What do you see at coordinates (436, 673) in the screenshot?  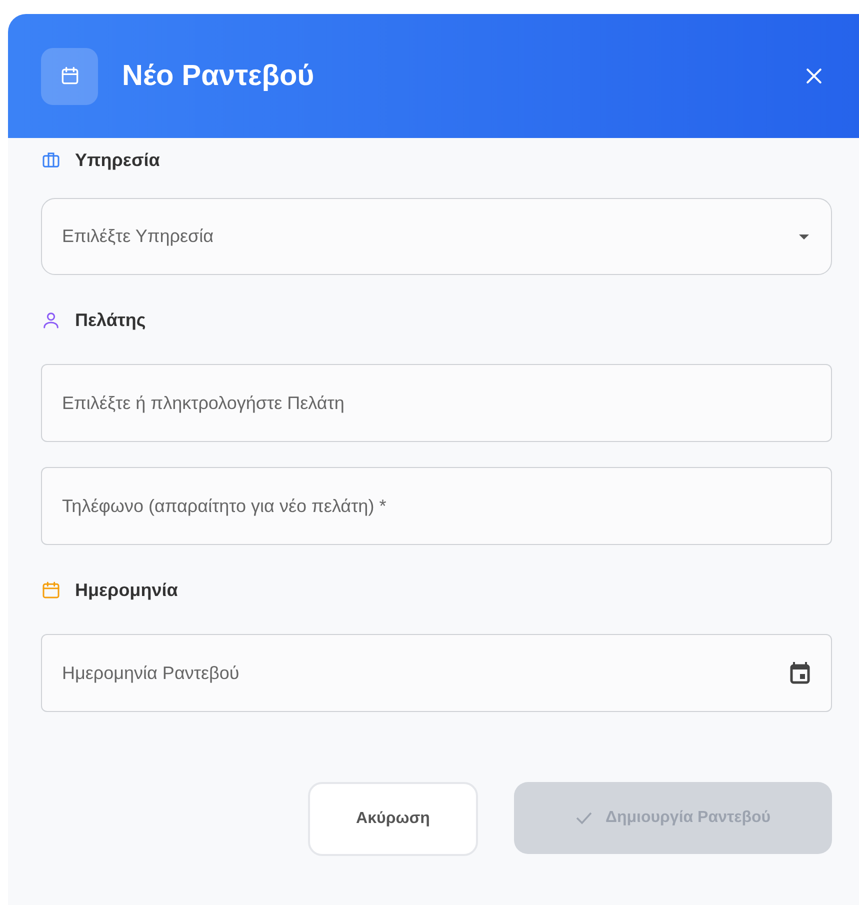 I see `date-field: Ημερομηνία Ραντεβού` at bounding box center [436, 673].